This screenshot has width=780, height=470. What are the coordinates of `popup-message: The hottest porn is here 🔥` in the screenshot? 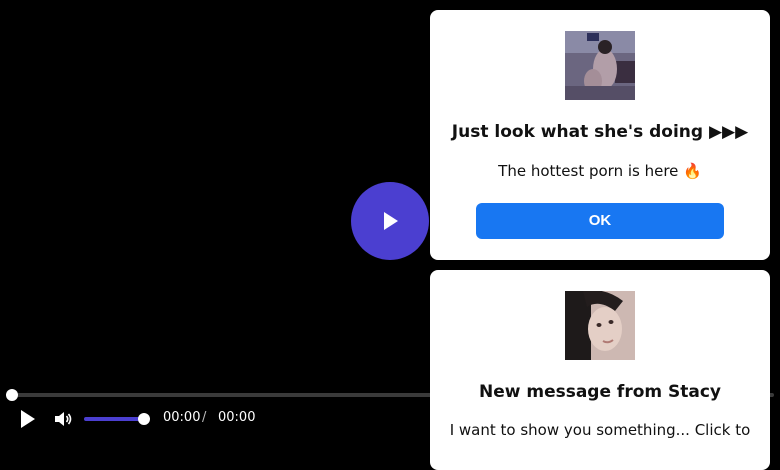 It's located at (600, 171).